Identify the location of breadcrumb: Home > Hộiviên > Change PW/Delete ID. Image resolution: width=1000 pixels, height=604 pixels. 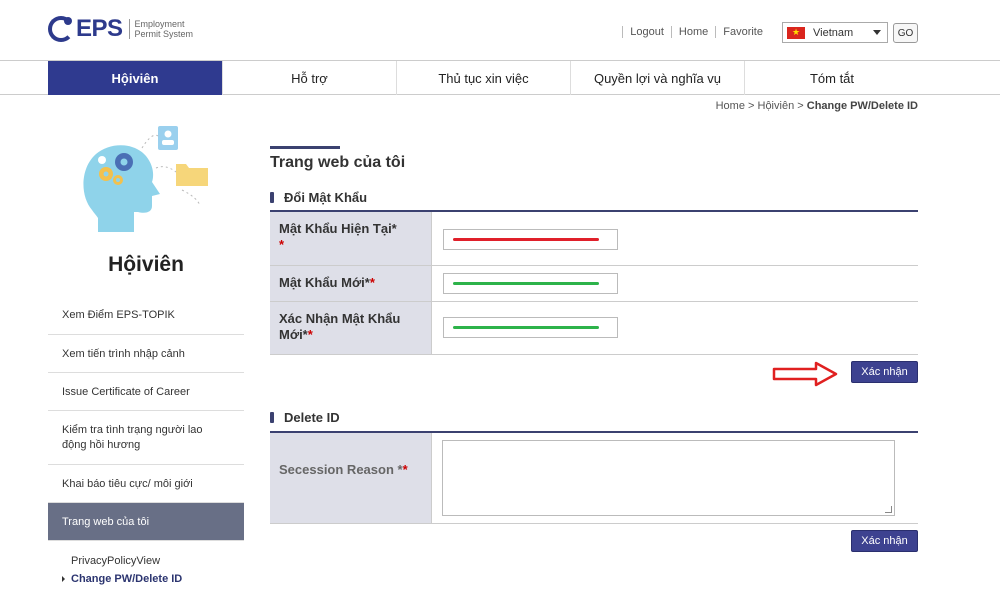
(817, 106).